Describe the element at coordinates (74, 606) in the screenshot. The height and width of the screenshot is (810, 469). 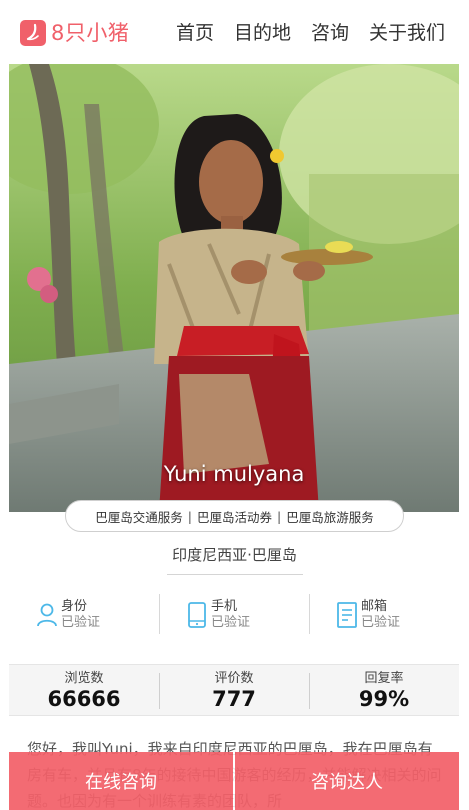
I see `verify-label: 身份` at that location.